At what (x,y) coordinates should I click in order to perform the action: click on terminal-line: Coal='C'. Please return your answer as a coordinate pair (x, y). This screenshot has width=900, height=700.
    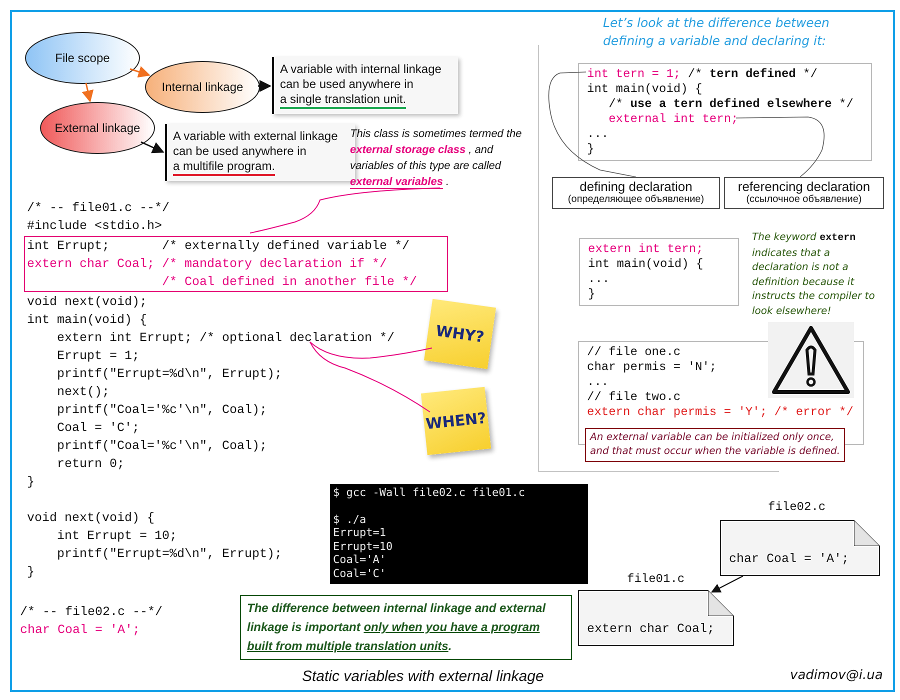
    Looking at the image, I should click on (360, 573).